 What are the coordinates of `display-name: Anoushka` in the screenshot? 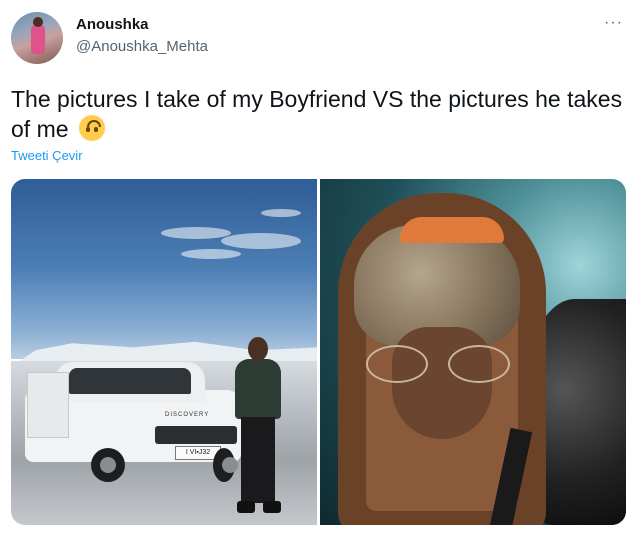 It's located at (112, 24).